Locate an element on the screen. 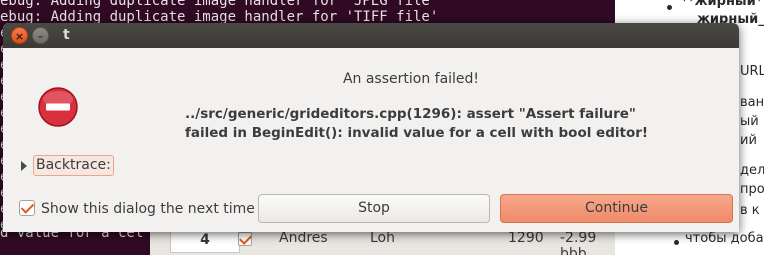 The width and height of the screenshot is (764, 255). number-cell: 1290 is located at coordinates (526, 238).